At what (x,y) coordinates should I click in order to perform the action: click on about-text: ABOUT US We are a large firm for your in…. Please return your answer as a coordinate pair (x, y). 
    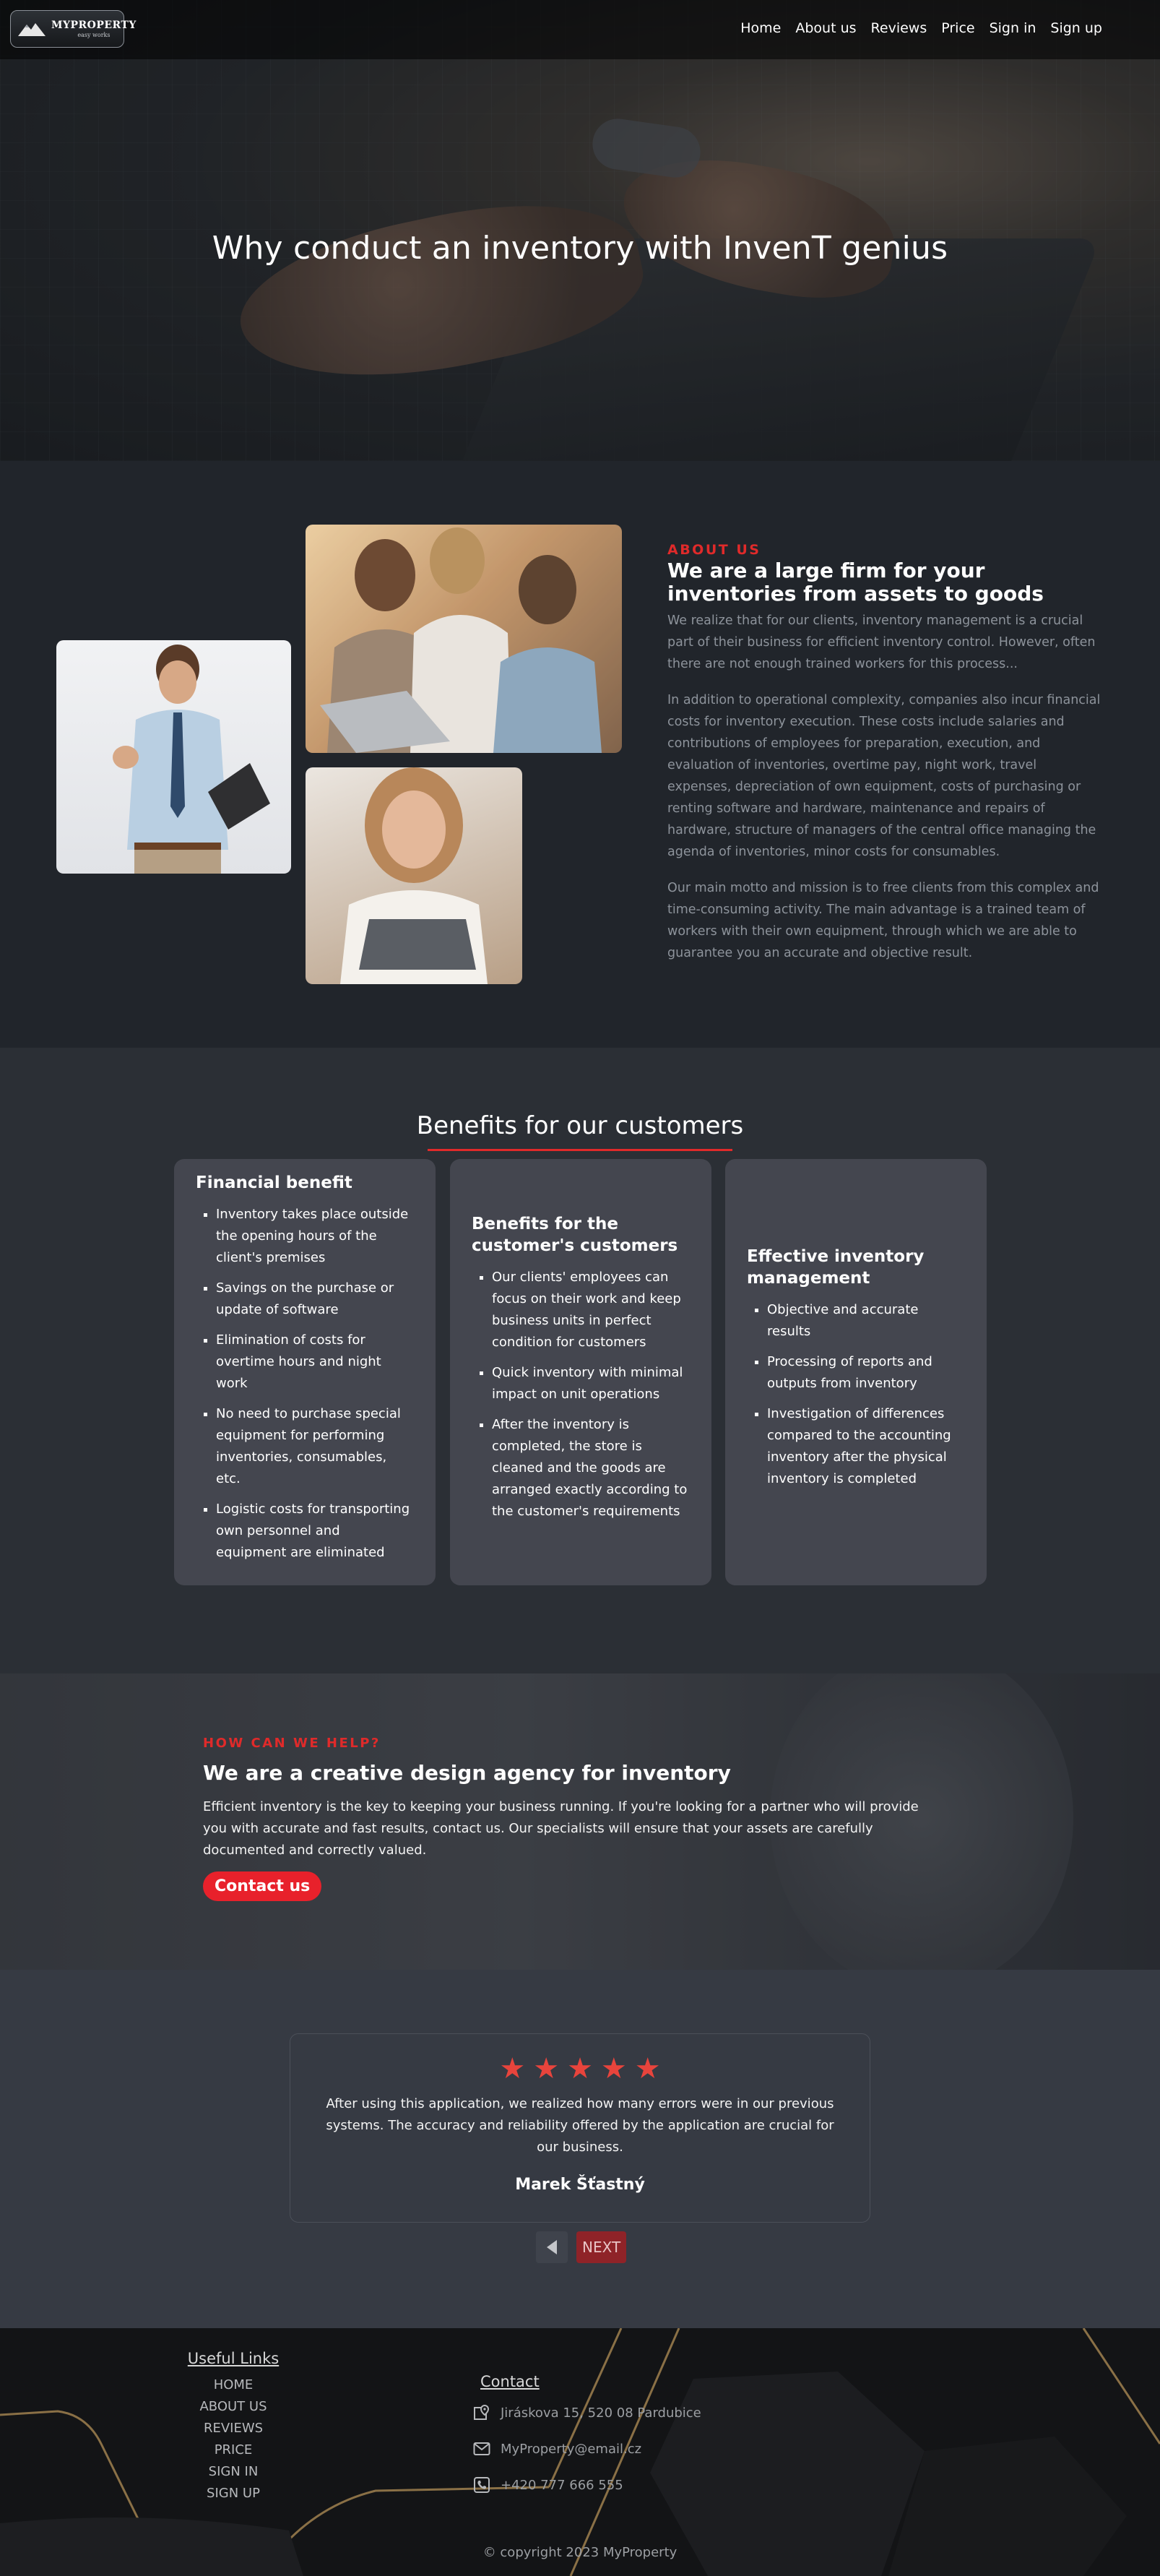
    Looking at the image, I should click on (884, 753).